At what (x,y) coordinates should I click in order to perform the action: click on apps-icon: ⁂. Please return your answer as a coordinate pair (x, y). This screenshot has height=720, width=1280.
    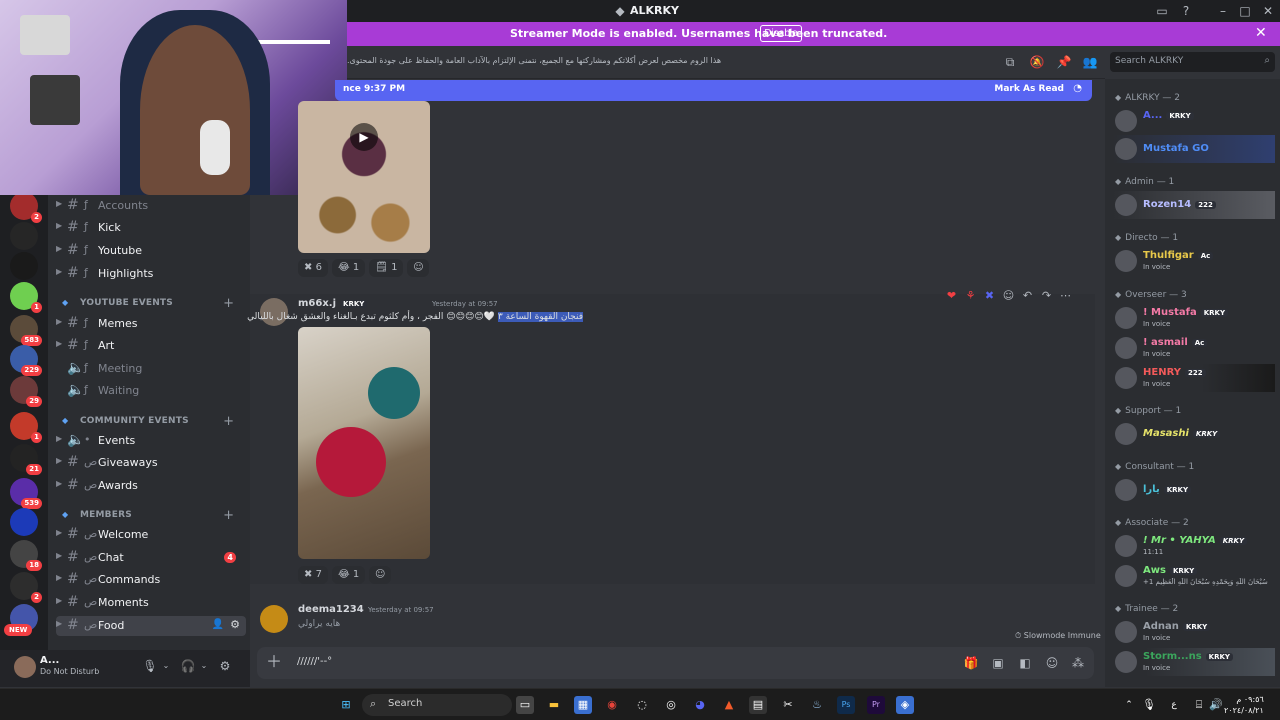
    Looking at the image, I should click on (1078, 663).